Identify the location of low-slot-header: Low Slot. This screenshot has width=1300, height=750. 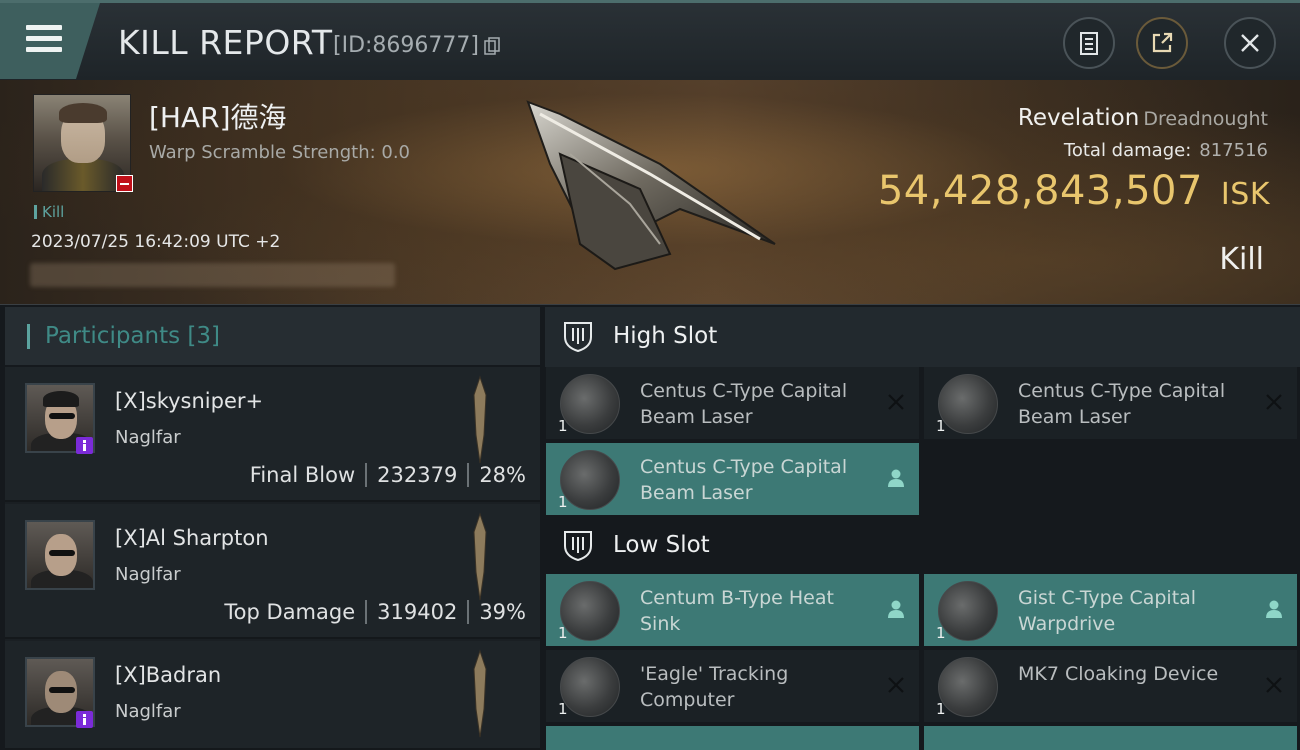
(922, 546).